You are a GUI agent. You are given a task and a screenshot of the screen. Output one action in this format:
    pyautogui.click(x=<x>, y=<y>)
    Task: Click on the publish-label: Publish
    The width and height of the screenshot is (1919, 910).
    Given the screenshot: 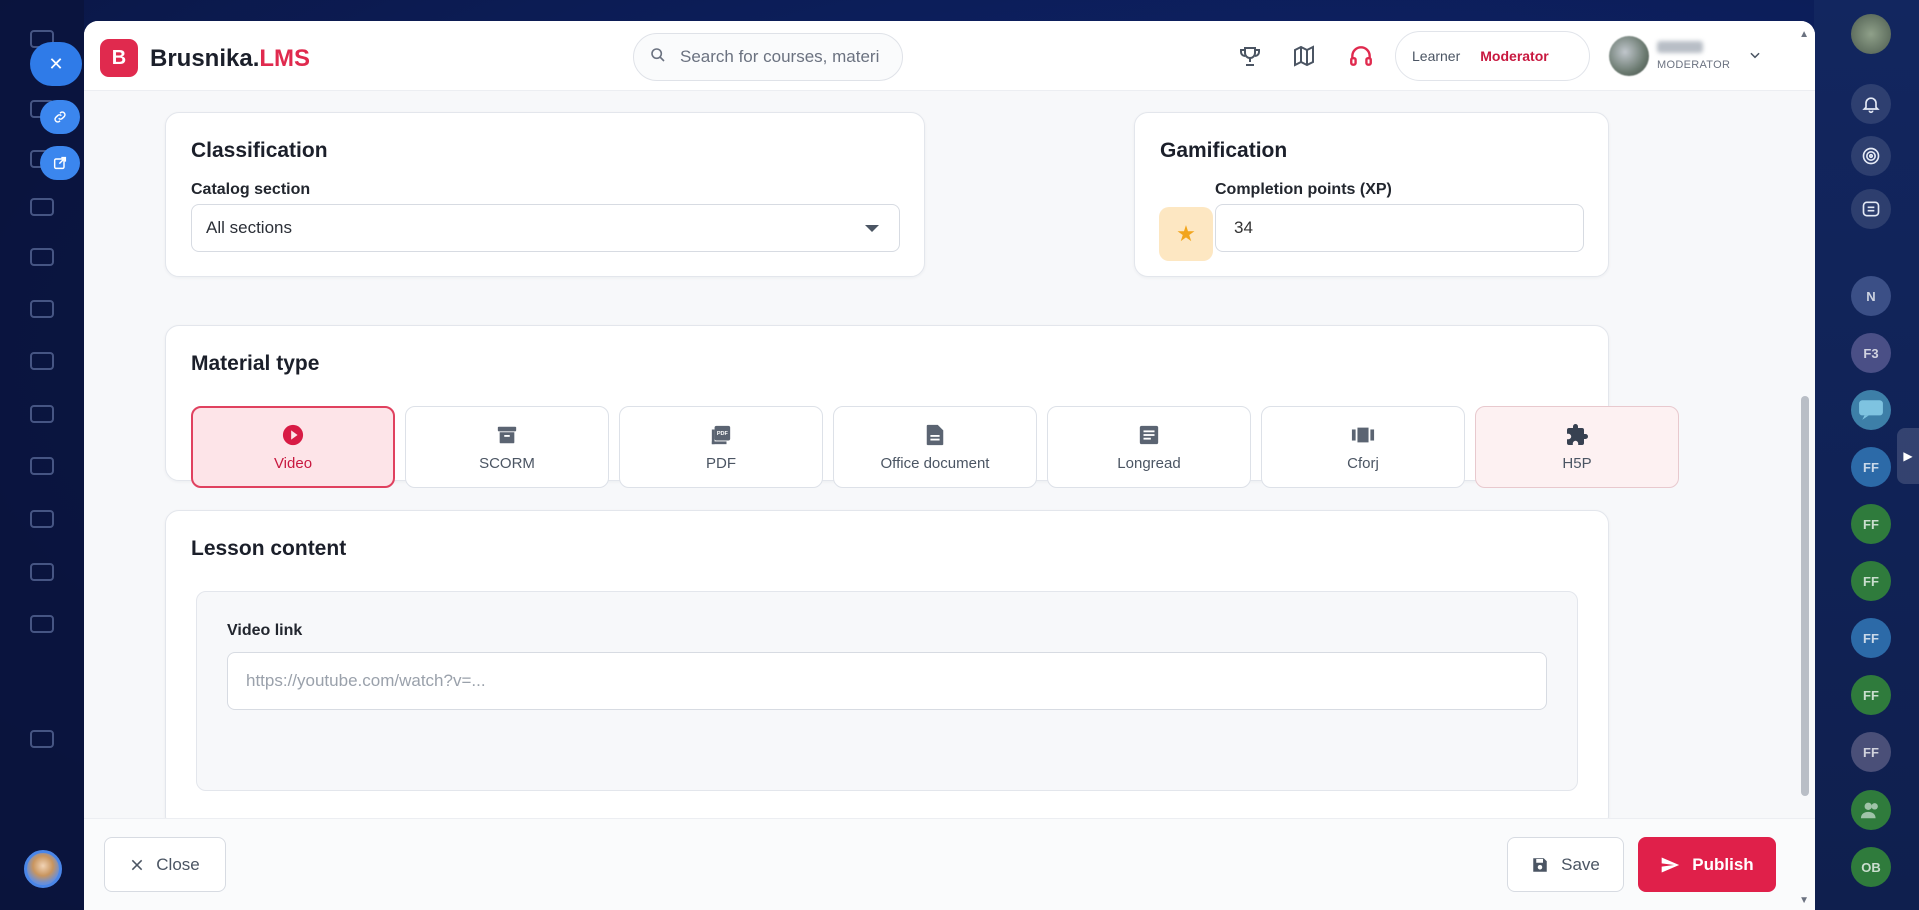 What is the action you would take?
    pyautogui.click(x=1723, y=864)
    